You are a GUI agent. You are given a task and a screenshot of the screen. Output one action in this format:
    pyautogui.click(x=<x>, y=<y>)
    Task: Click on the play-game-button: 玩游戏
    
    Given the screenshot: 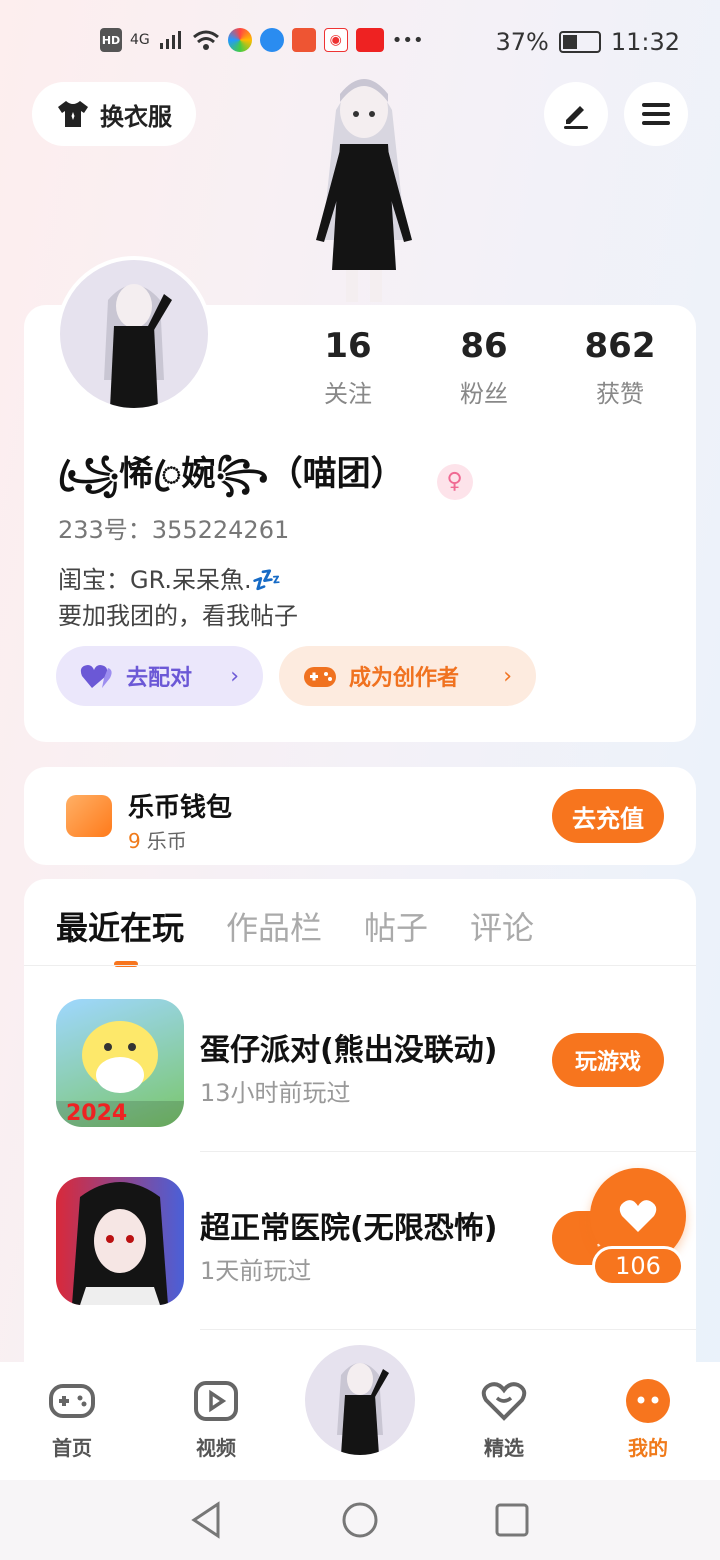 What is the action you would take?
    pyautogui.click(x=608, y=1060)
    